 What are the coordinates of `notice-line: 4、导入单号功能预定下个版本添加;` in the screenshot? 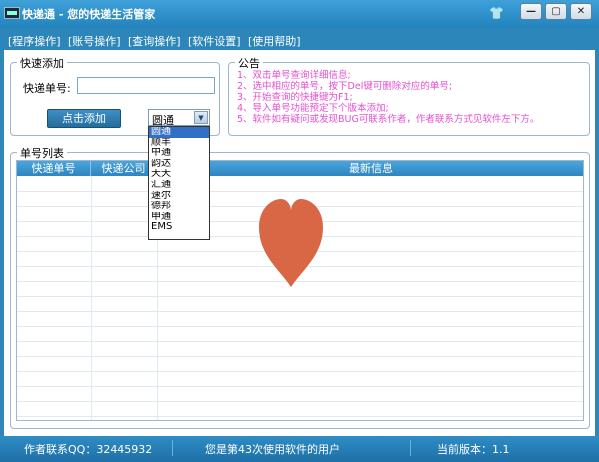 It's located at (313, 108).